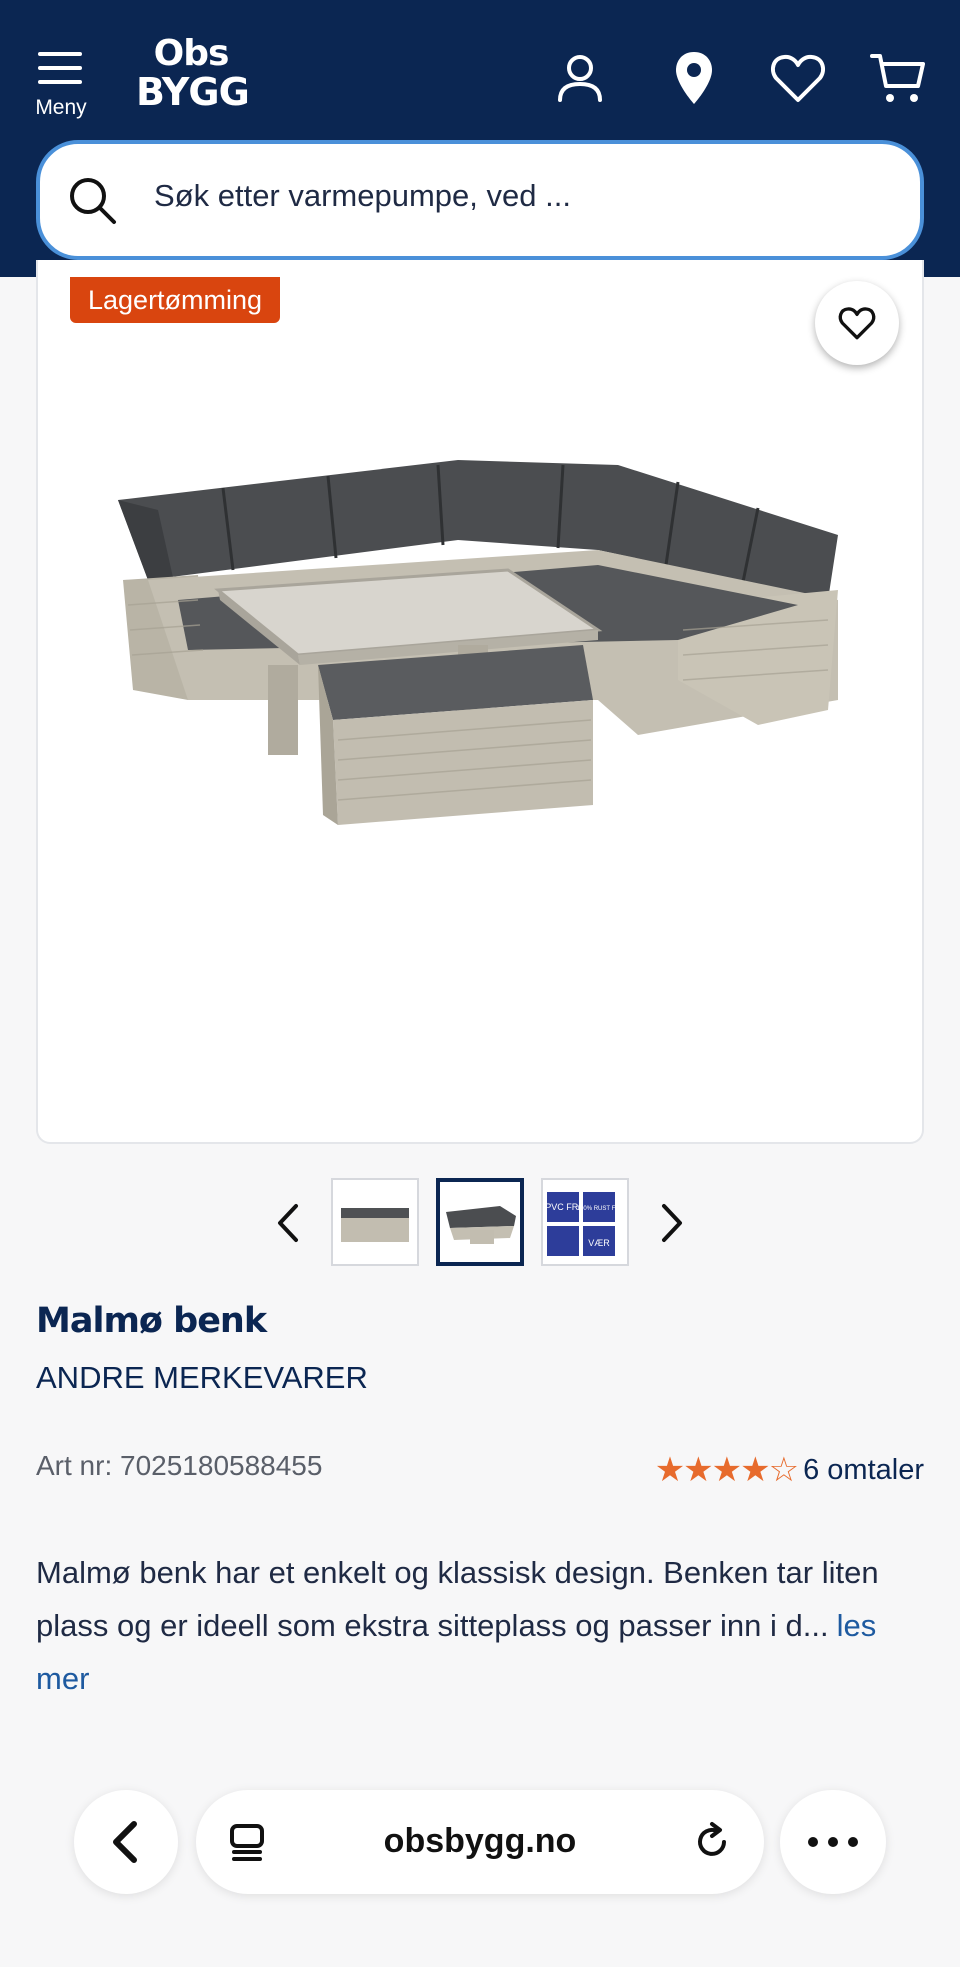  Describe the element at coordinates (92, 200) in the screenshot. I see `search-icon` at that location.